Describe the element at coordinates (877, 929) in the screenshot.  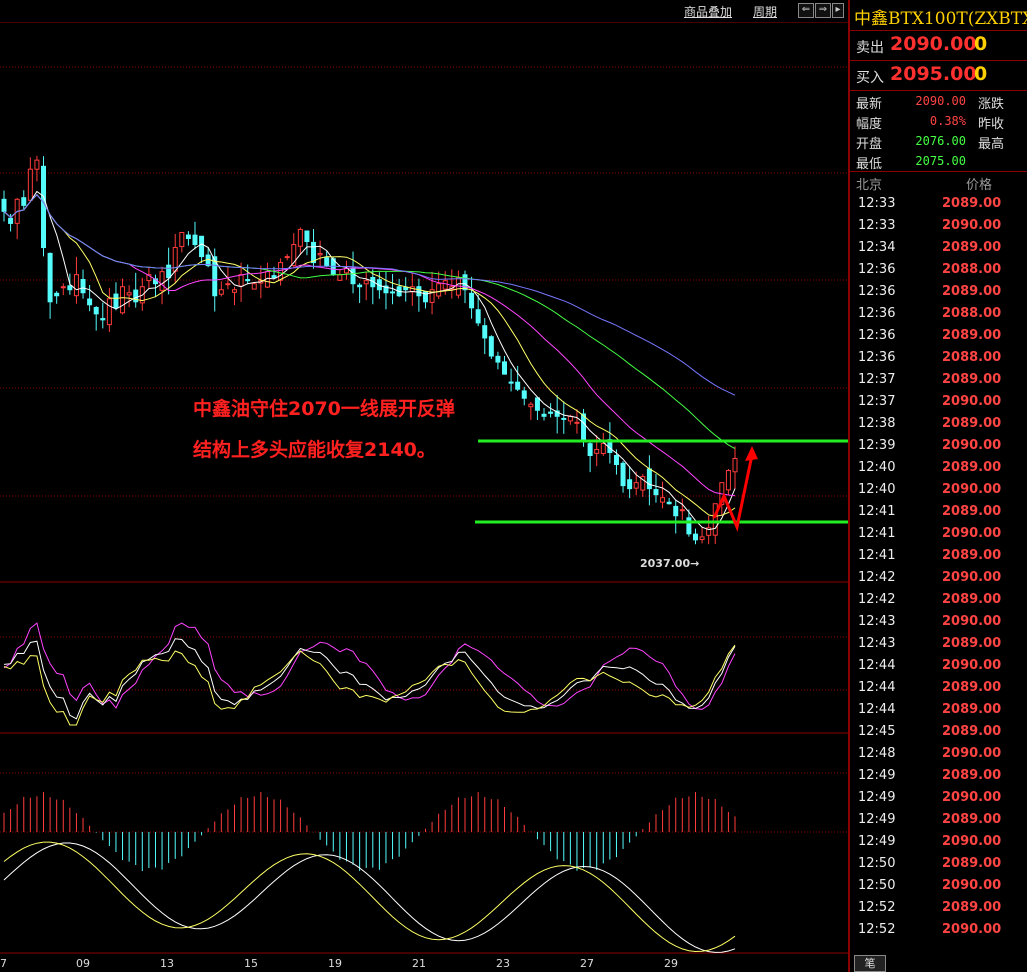
I see `tick-time: 12:52` at that location.